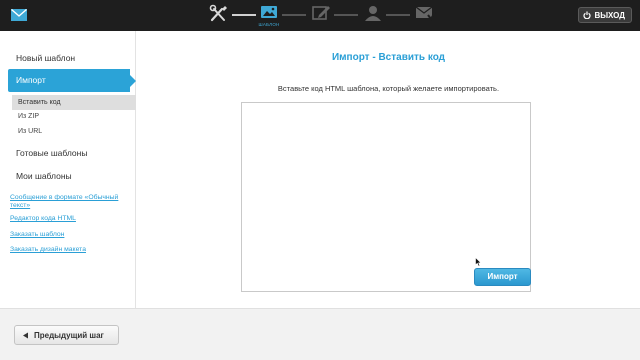 This screenshot has width=640, height=360. Describe the element at coordinates (502, 277) in the screenshot. I see `import-button: Импорт` at that location.